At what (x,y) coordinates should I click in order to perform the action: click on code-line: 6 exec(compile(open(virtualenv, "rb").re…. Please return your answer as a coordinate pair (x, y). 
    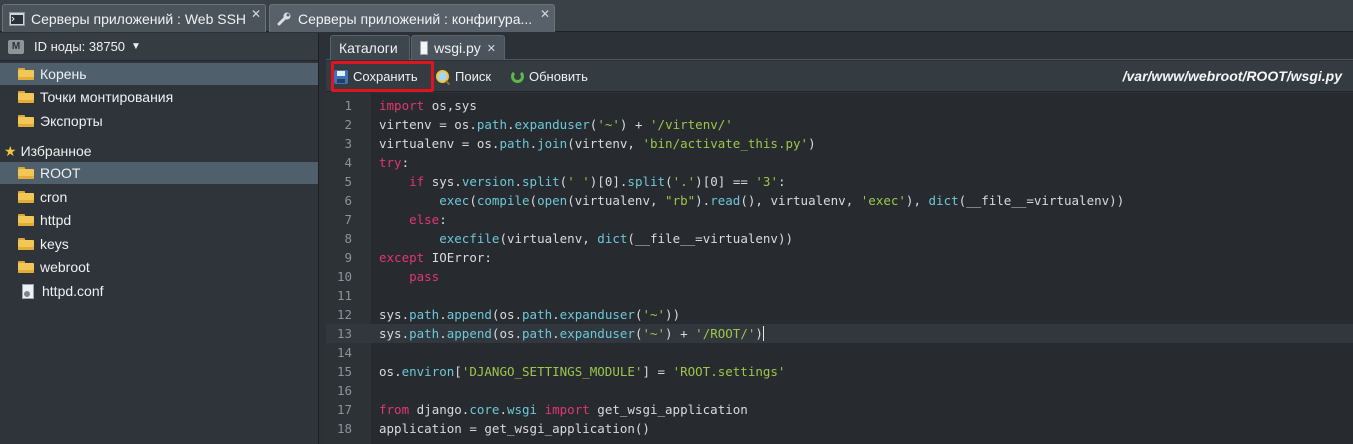
    Looking at the image, I should click on (839, 200).